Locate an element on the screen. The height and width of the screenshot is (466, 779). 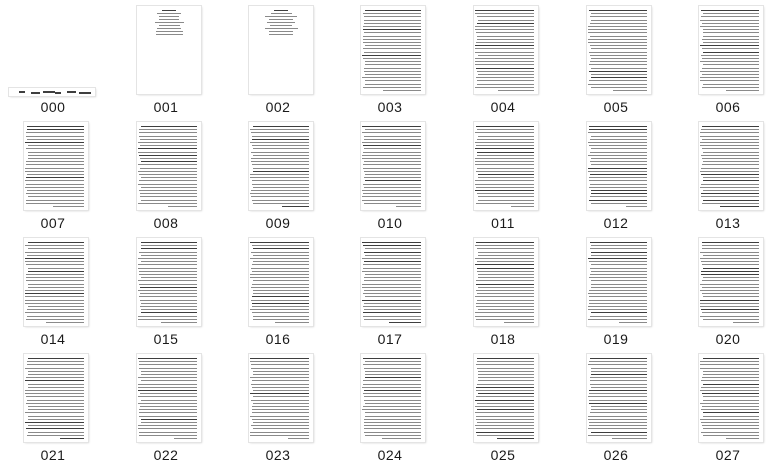
file-item: 018 is located at coordinates (503, 291).